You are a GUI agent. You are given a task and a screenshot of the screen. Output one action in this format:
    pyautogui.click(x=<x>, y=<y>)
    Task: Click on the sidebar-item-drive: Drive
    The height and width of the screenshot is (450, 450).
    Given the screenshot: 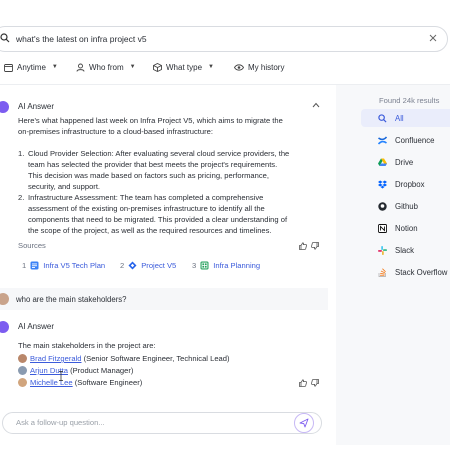 What is the action you would take?
    pyautogui.click(x=405, y=162)
    